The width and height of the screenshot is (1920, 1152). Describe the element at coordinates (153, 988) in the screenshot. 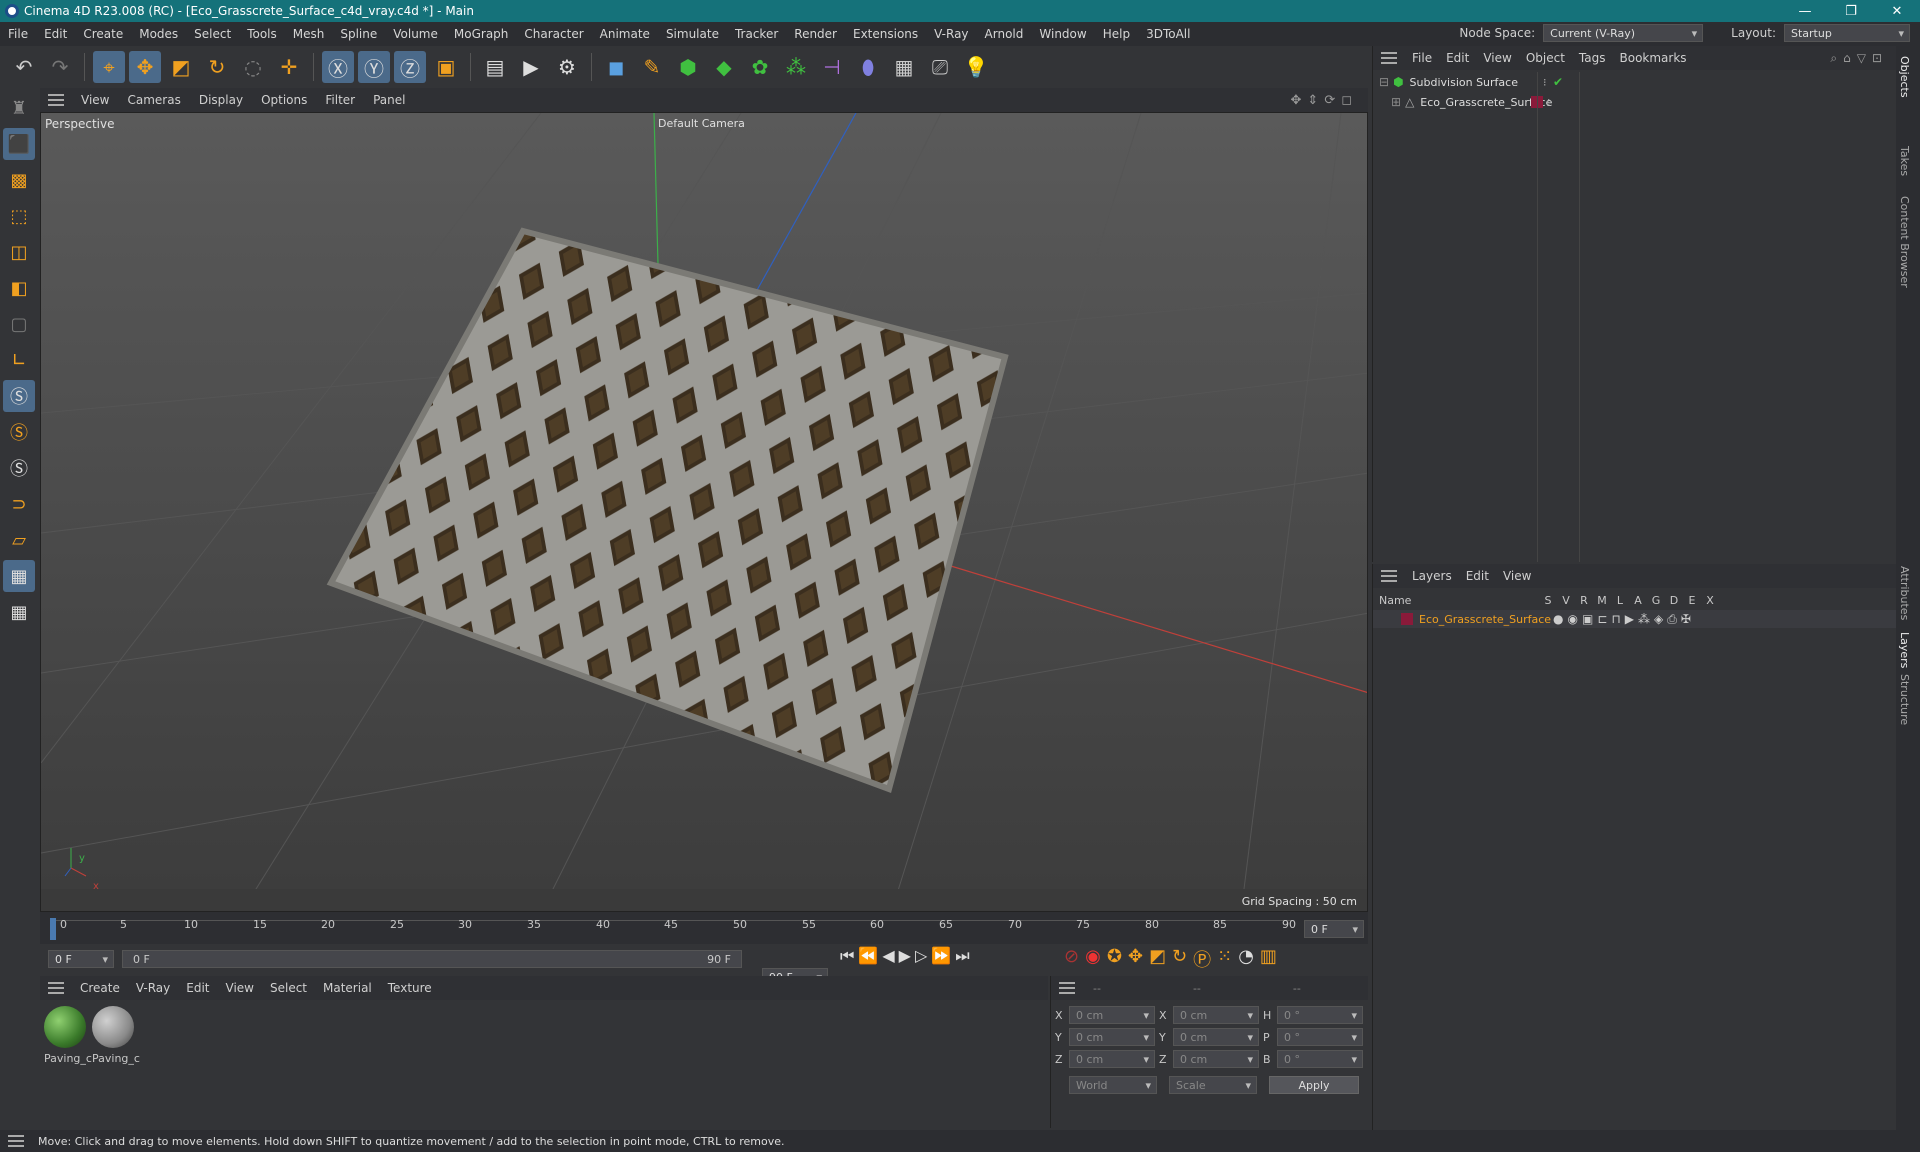

I see `material-menu-vray: V-Ray` at that location.